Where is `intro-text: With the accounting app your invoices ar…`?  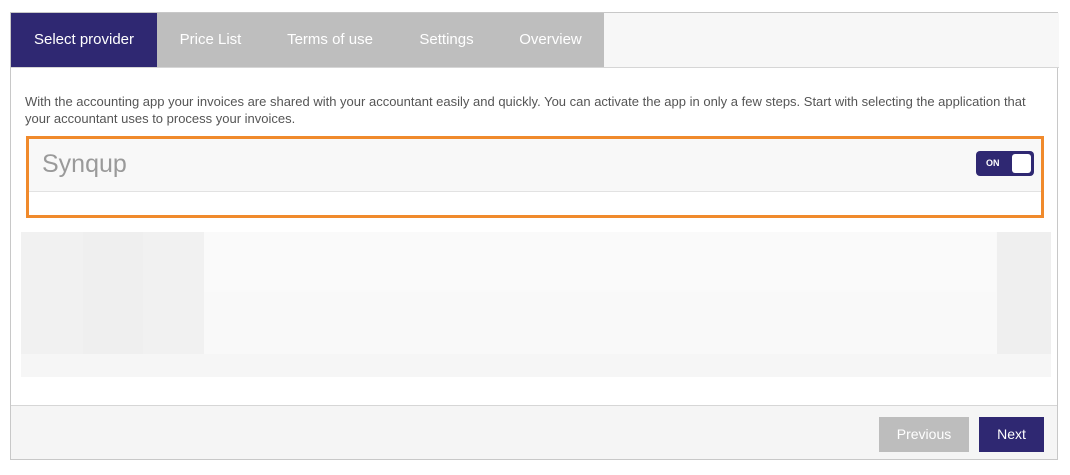 intro-text: With the accounting app your invoices ar… is located at coordinates (525, 110).